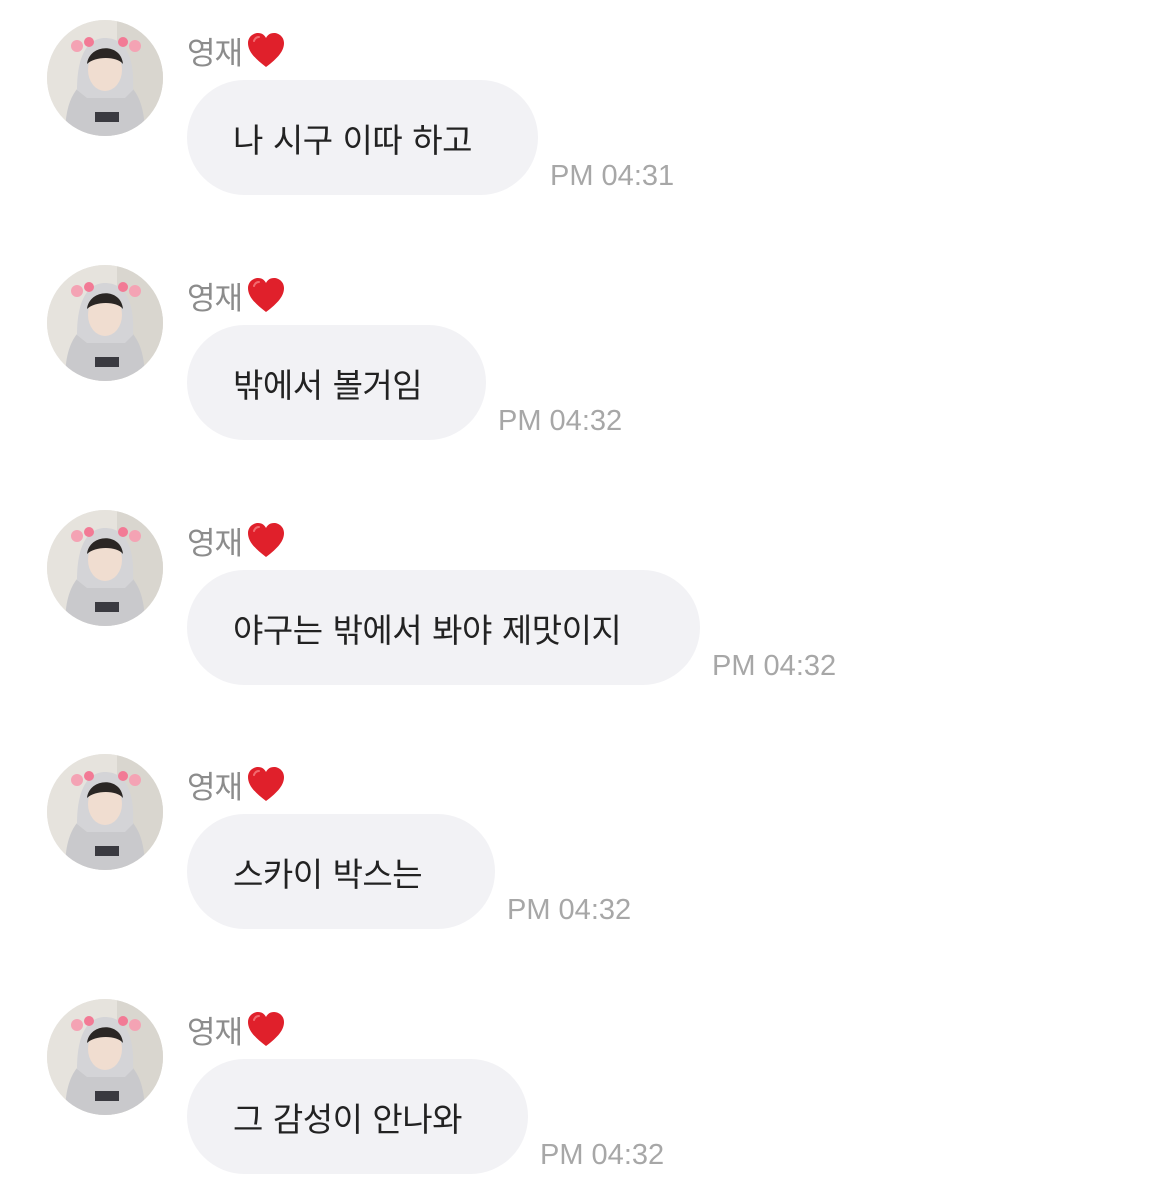  What do you see at coordinates (328, 385) in the screenshot?
I see `message-text: 밖에서 볼거임` at bounding box center [328, 385].